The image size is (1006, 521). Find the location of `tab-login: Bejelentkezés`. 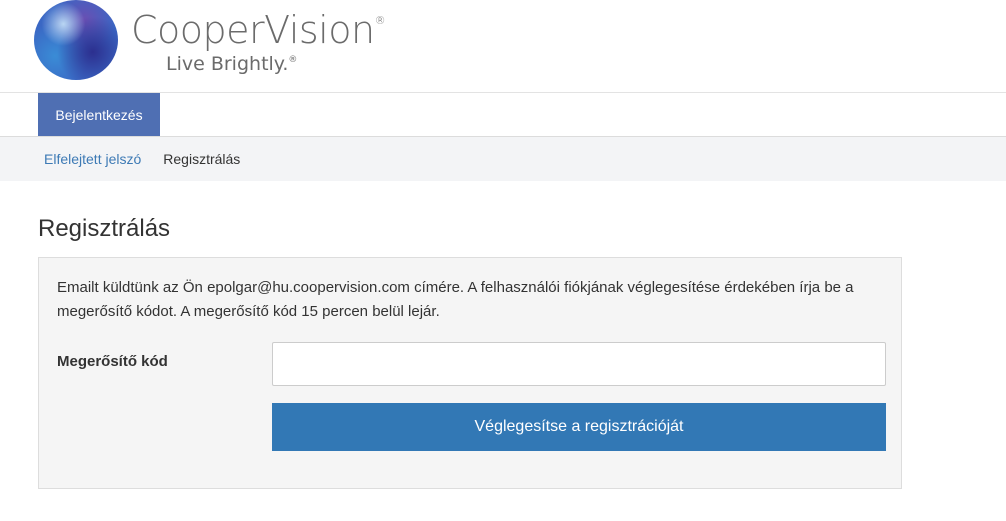

tab-login: Bejelentkezés is located at coordinates (99, 114).